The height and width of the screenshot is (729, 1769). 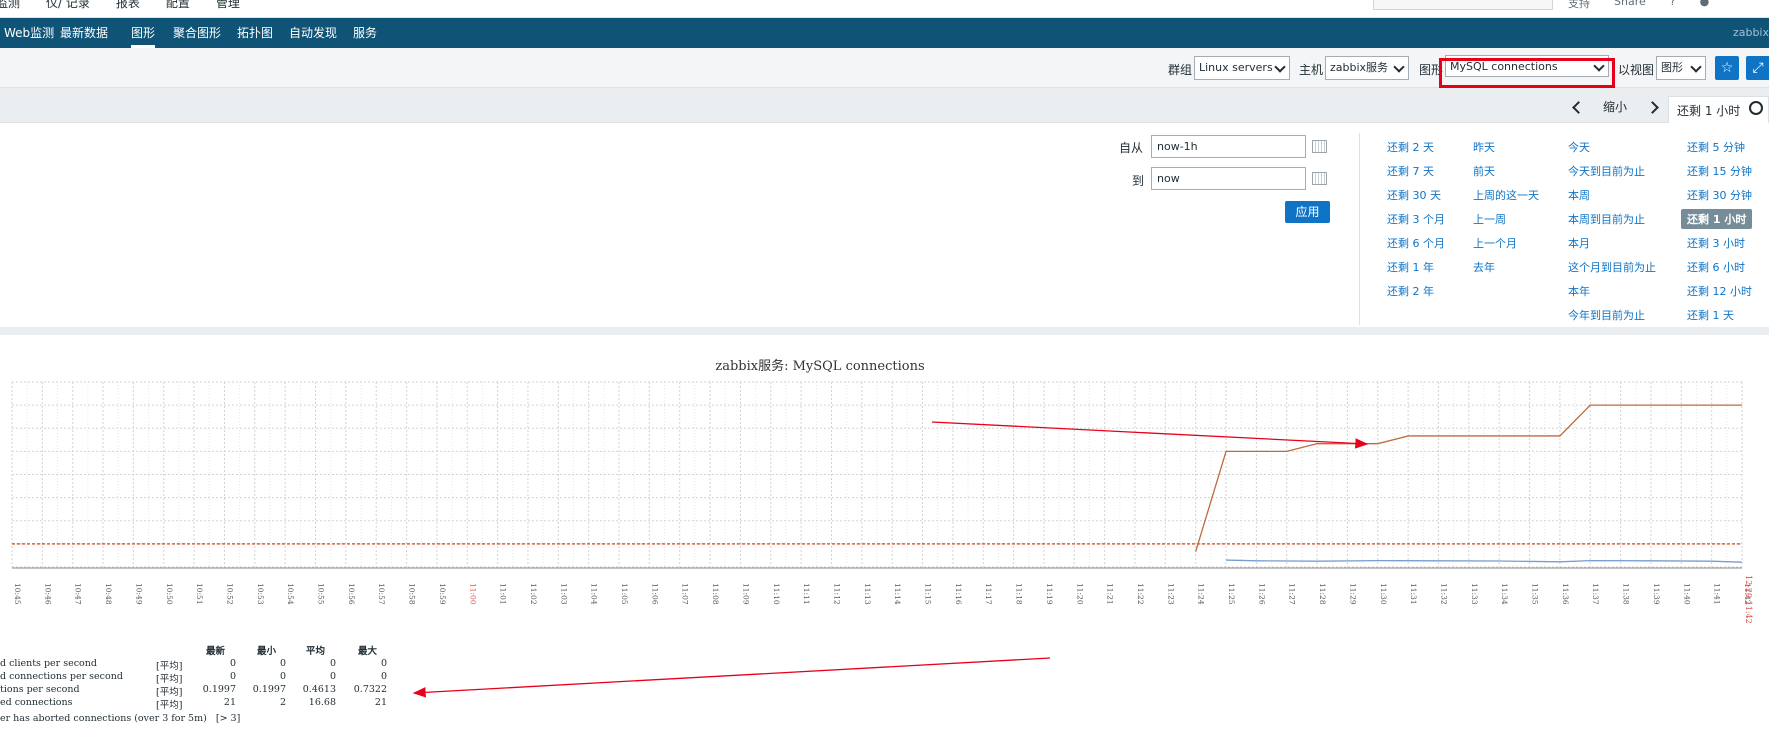 What do you see at coordinates (143, 33) in the screenshot?
I see `nav-graphs: 图形` at bounding box center [143, 33].